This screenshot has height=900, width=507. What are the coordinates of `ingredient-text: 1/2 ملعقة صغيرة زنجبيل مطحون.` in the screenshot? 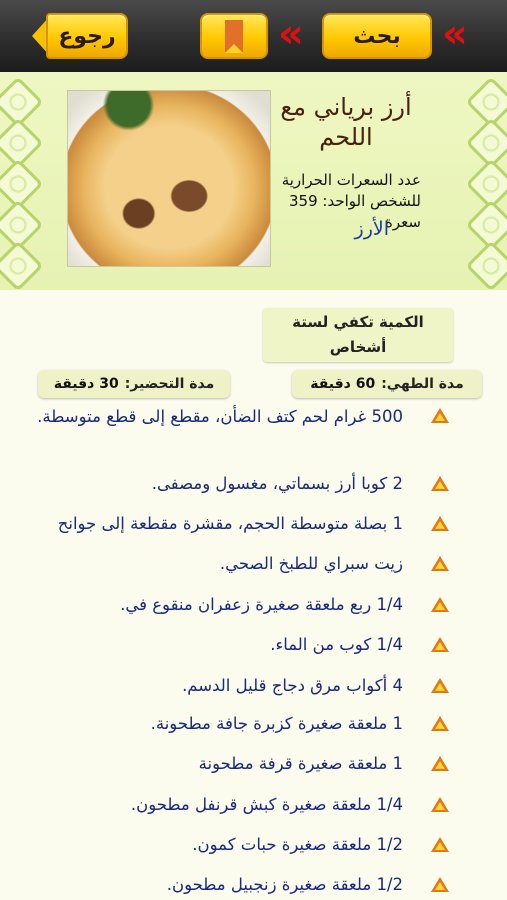 It's located at (284, 884).